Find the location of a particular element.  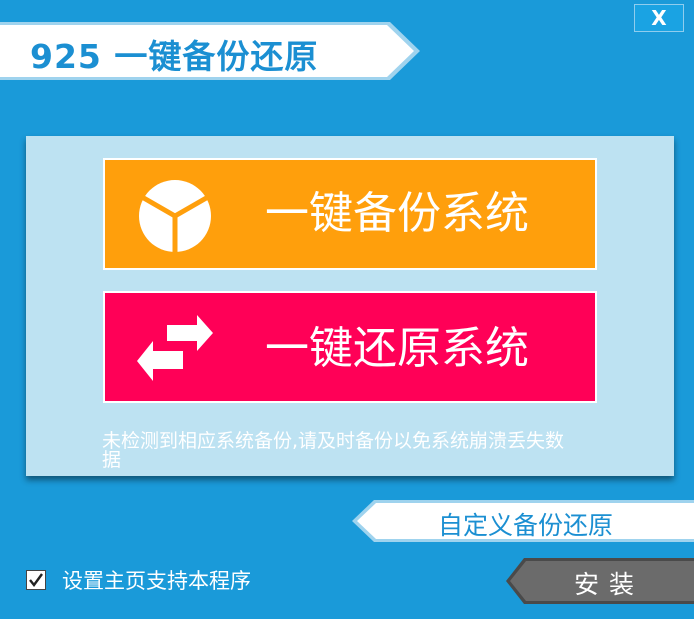

restore-system-button: 一键还原系统 is located at coordinates (350, 347).